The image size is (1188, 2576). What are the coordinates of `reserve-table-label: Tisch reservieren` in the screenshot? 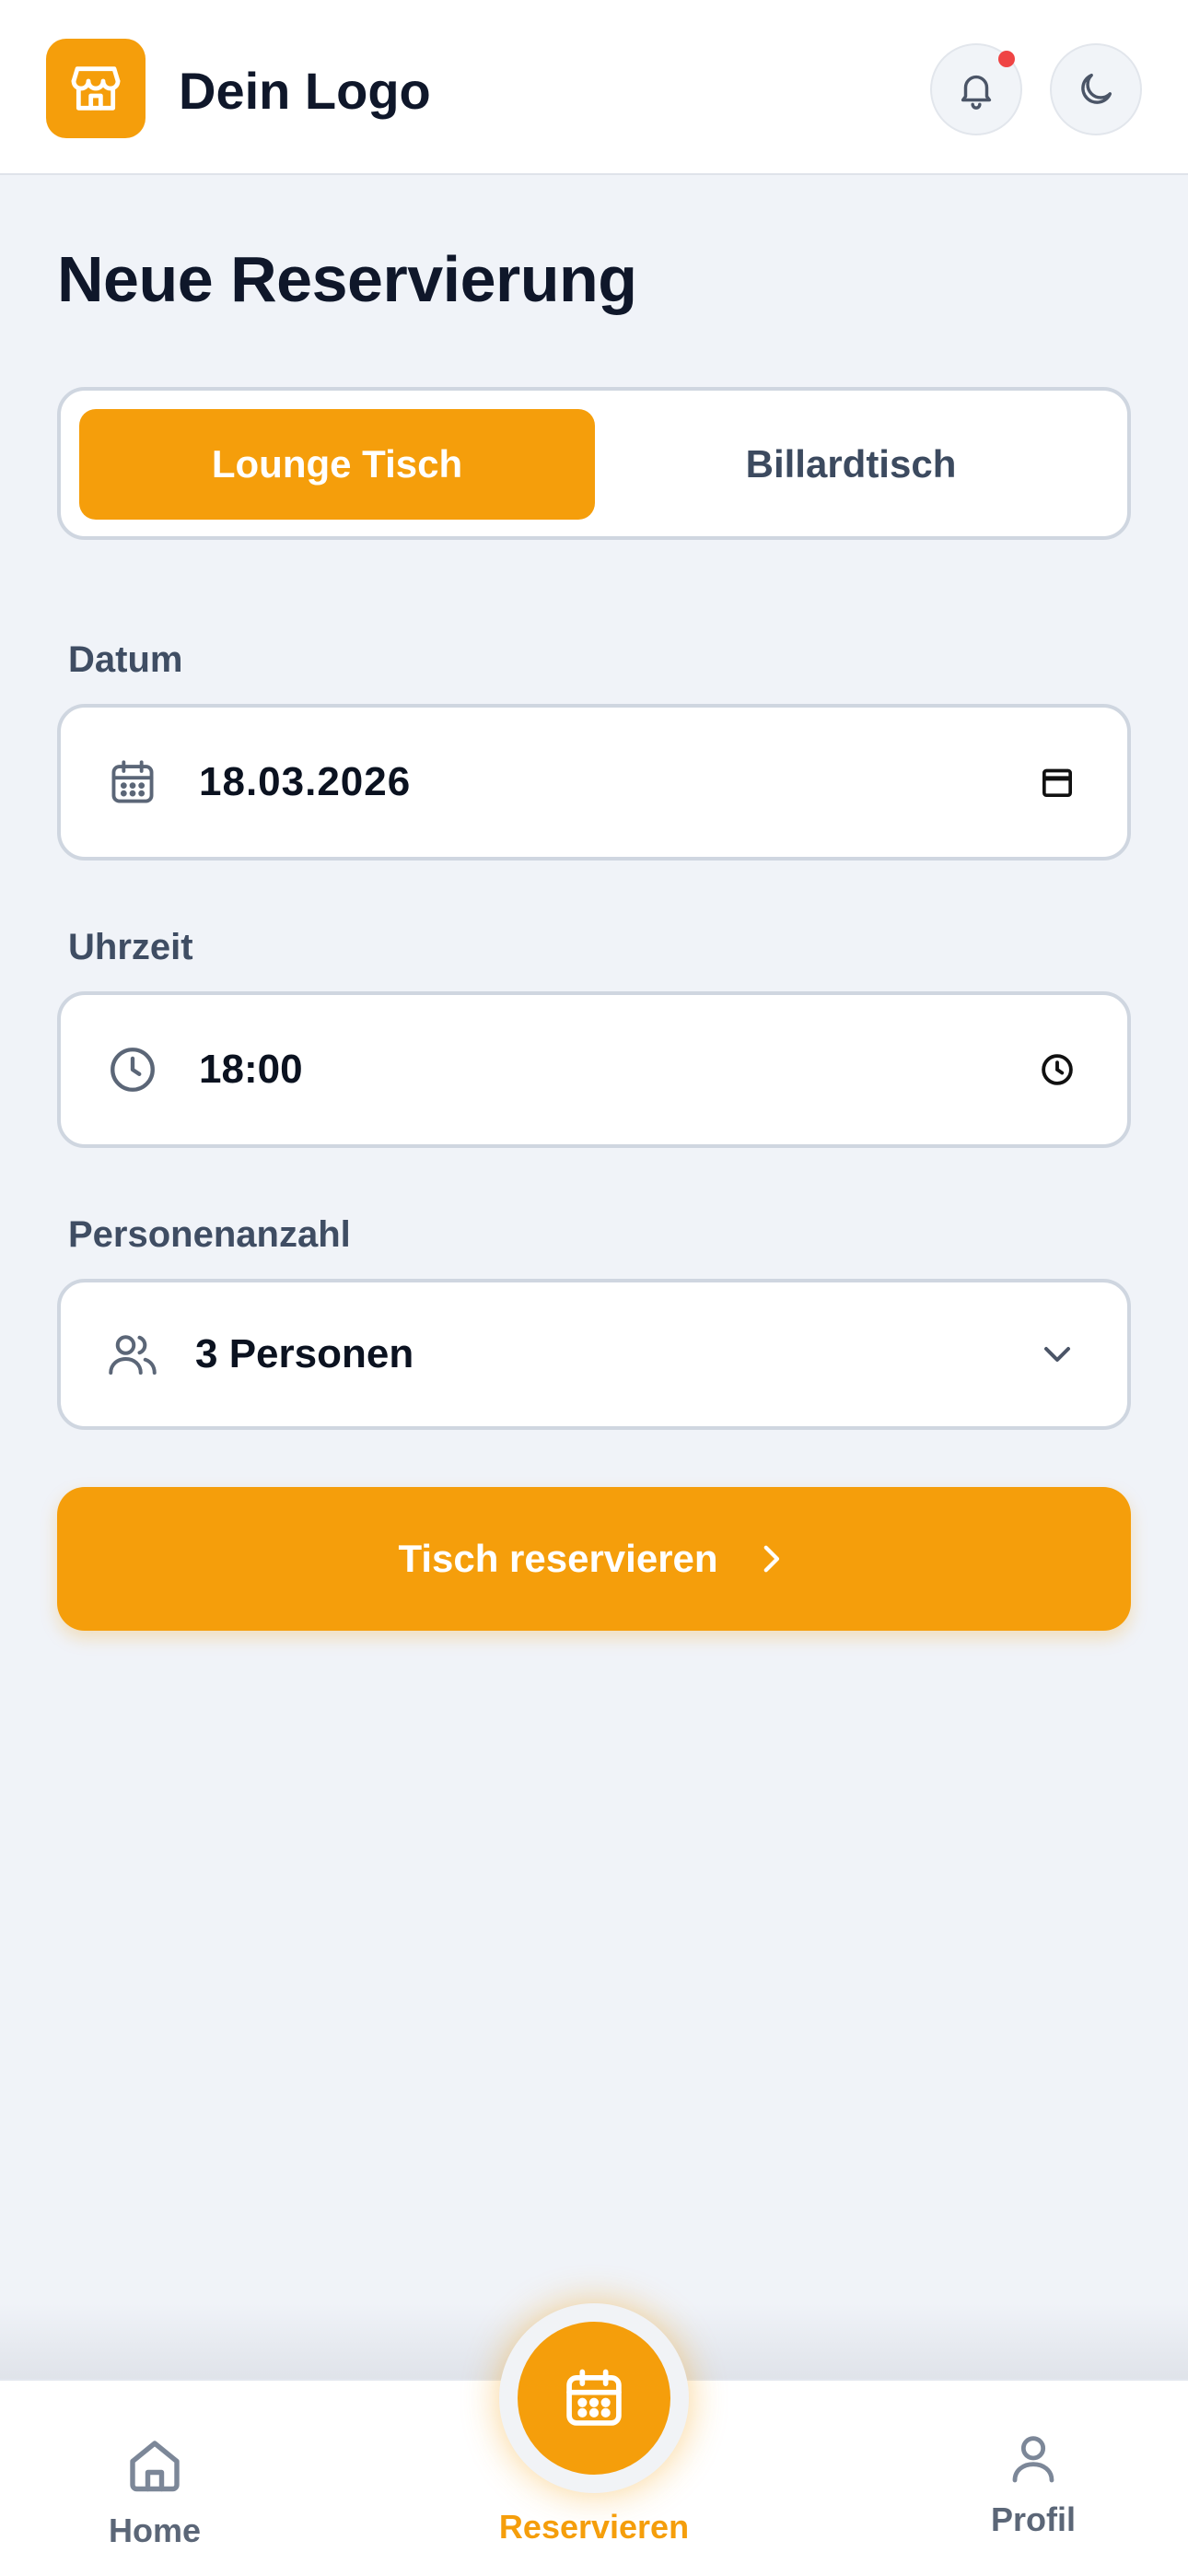 It's located at (558, 1558).